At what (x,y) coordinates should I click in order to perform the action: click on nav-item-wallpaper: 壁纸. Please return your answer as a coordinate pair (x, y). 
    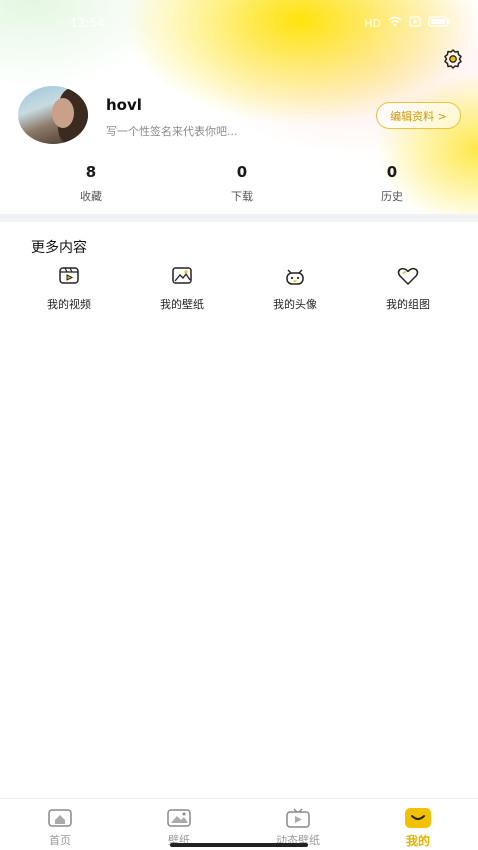
    Looking at the image, I should click on (179, 827).